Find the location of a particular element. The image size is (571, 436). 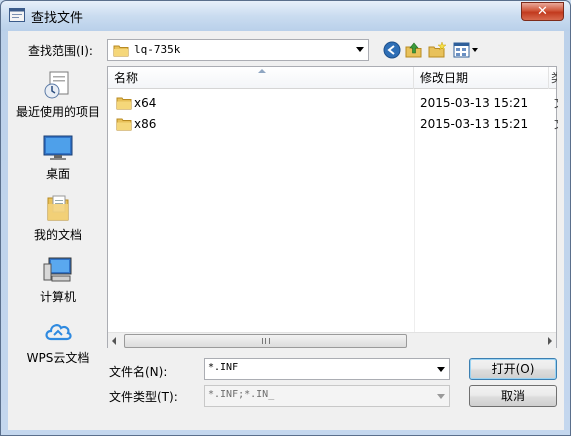

place-label: 计算机 is located at coordinates (57, 297).